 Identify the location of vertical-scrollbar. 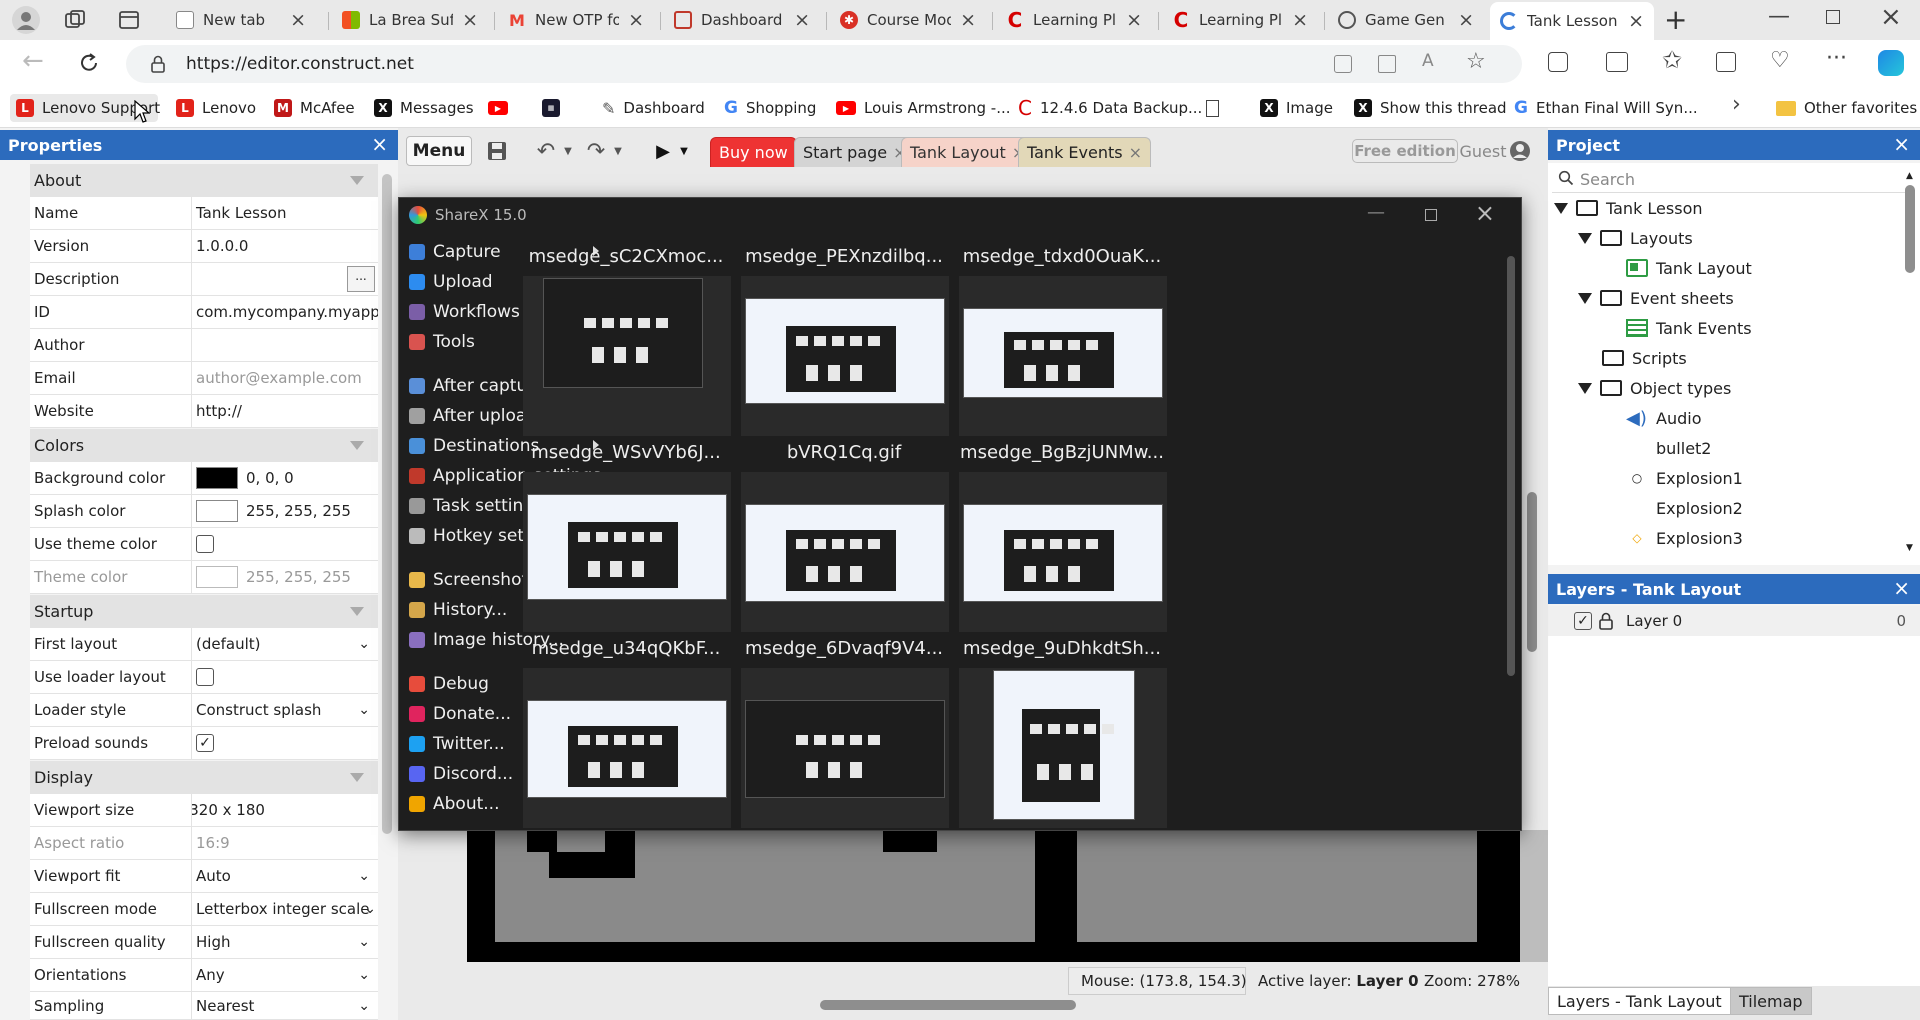
(1532, 572).